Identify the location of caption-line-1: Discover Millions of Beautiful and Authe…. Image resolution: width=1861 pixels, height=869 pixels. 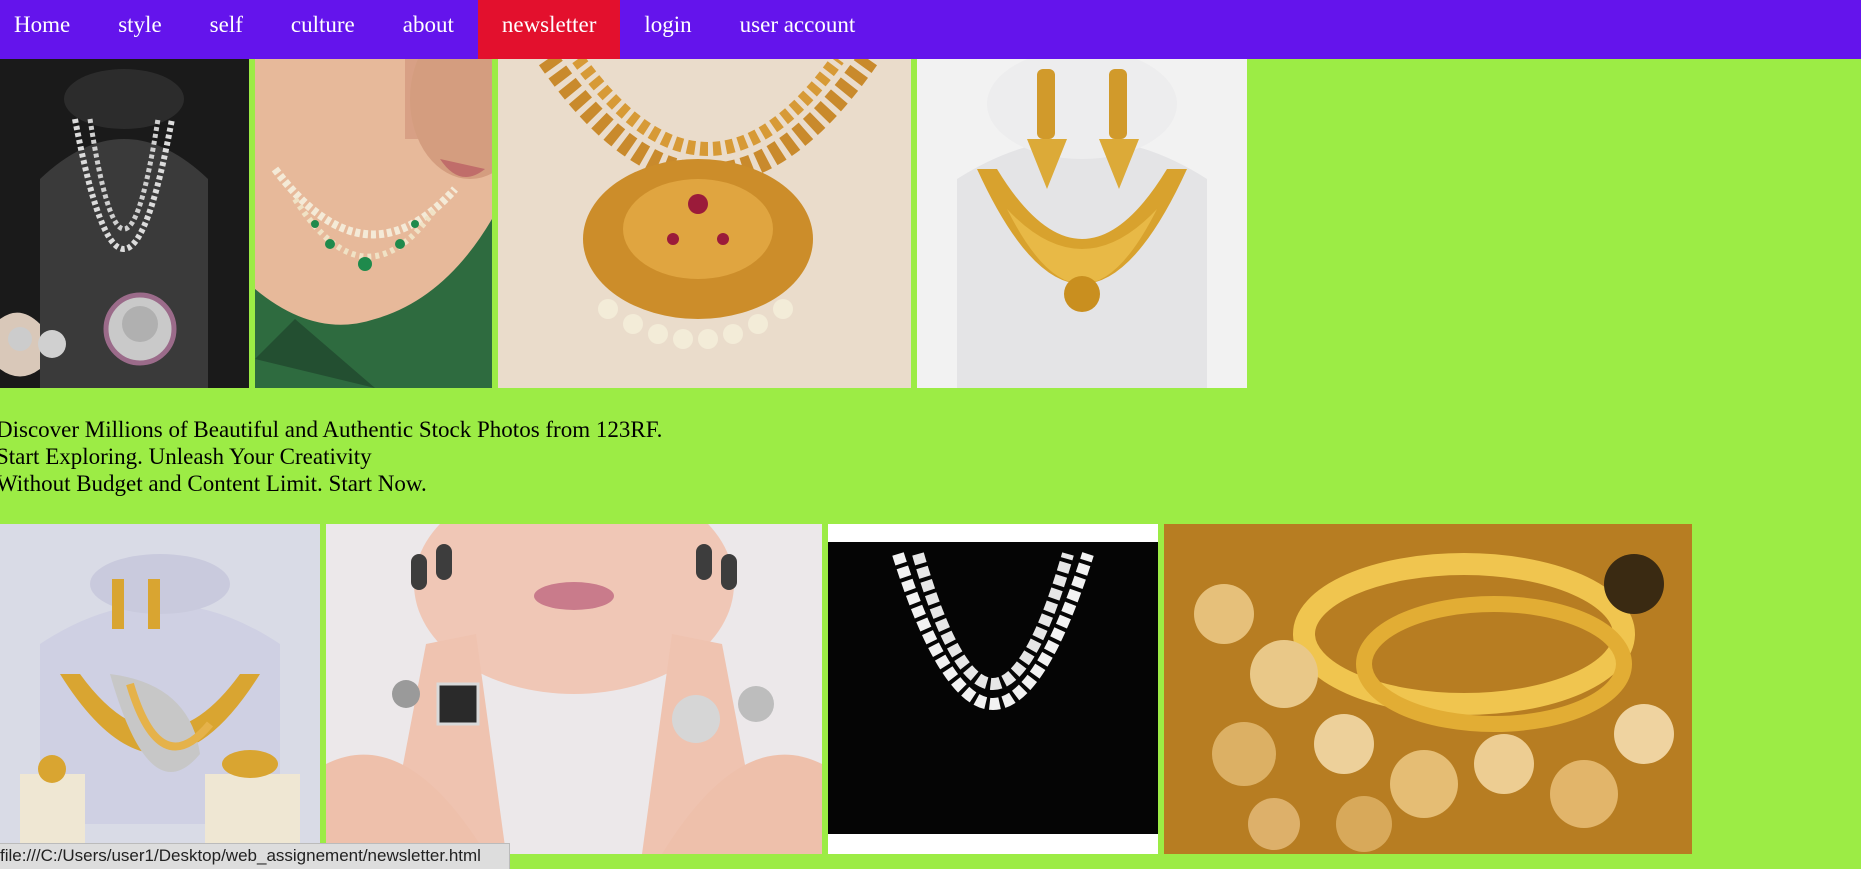
(331, 429).